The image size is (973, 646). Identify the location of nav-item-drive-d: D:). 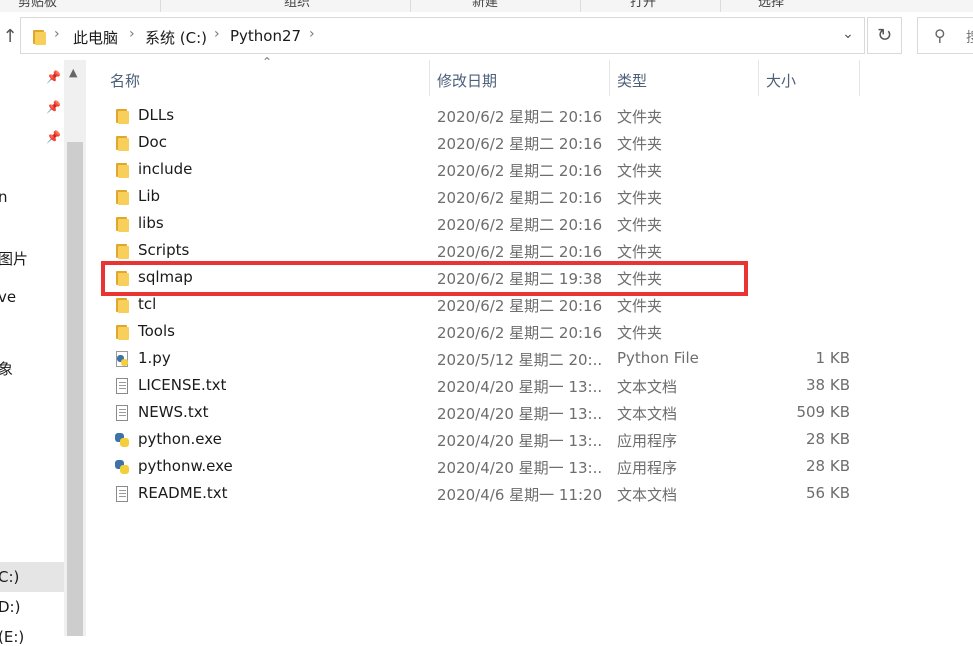
(10, 607).